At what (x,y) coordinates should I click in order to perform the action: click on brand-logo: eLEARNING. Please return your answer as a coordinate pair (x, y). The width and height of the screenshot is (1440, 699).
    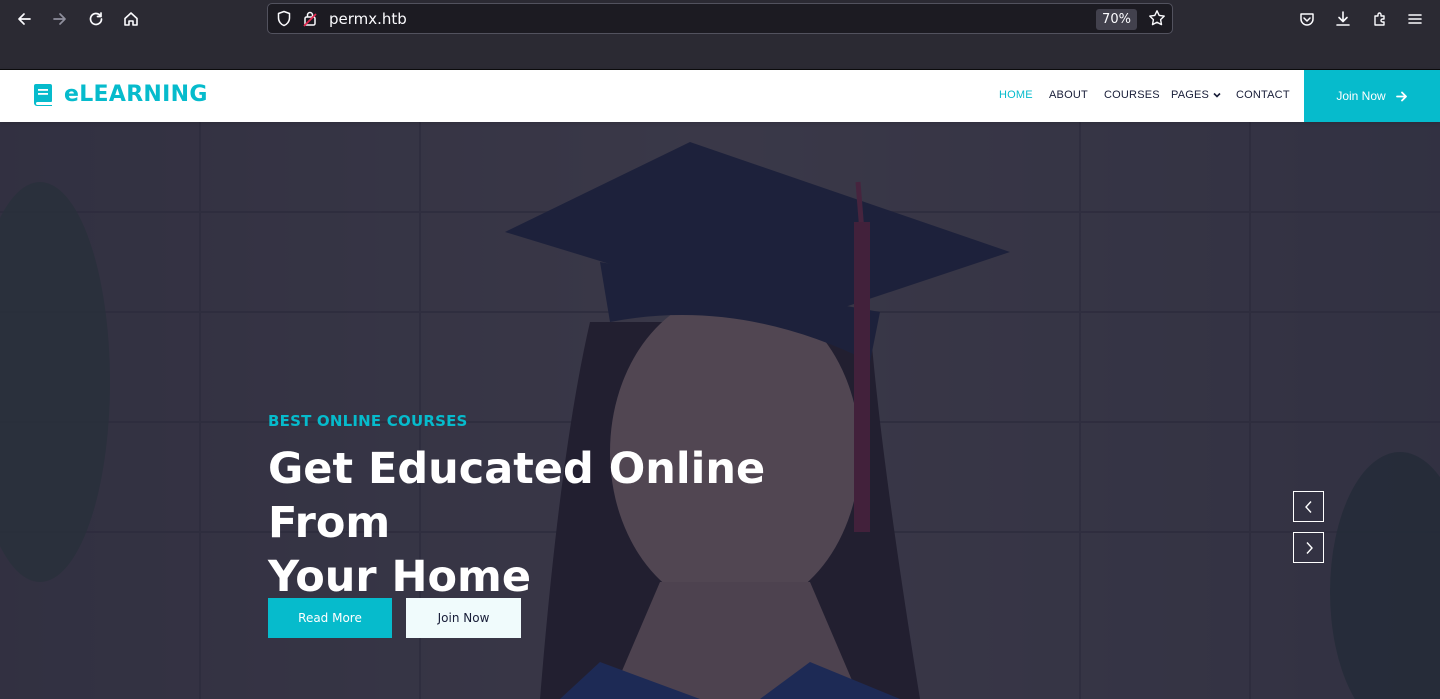
    Looking at the image, I should click on (120, 94).